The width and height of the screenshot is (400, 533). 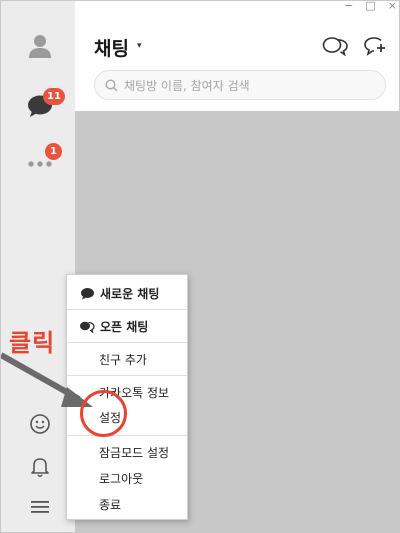 What do you see at coordinates (111, 85) in the screenshot?
I see `search-icon` at bounding box center [111, 85].